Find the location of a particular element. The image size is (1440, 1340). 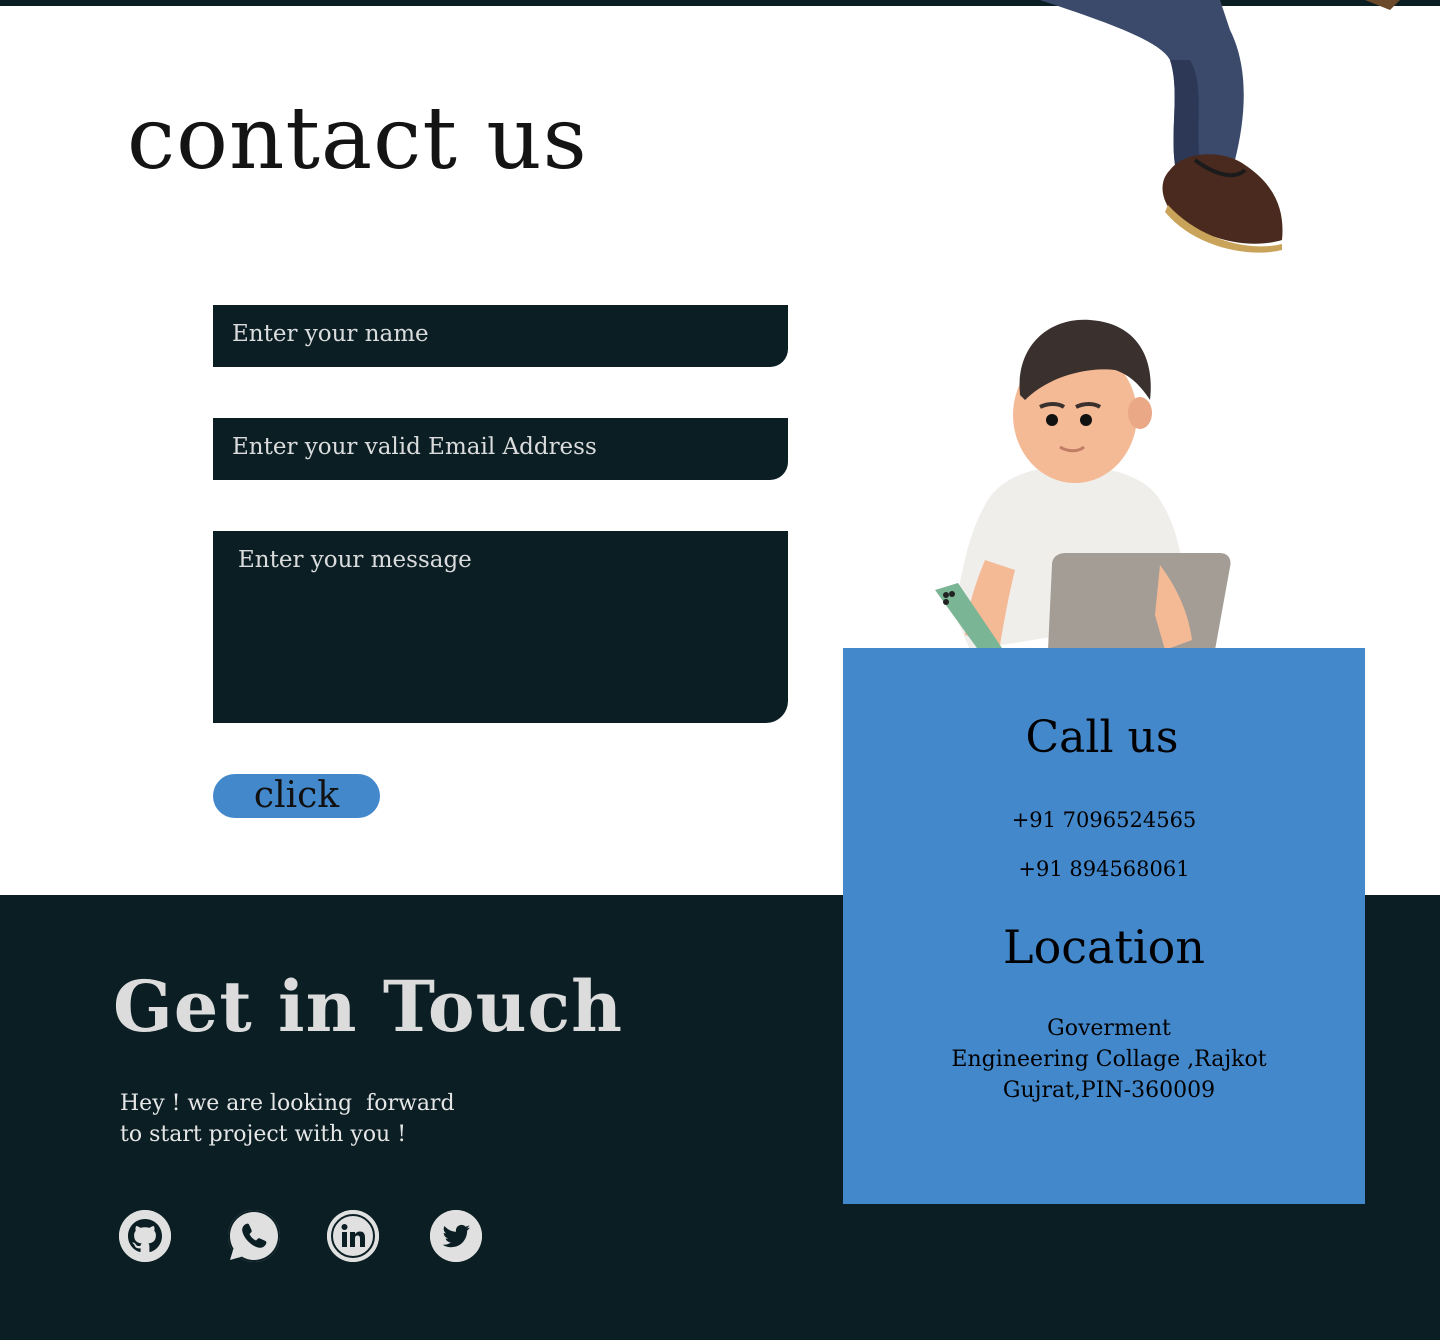

linkedin-icon is located at coordinates (353, 1236).